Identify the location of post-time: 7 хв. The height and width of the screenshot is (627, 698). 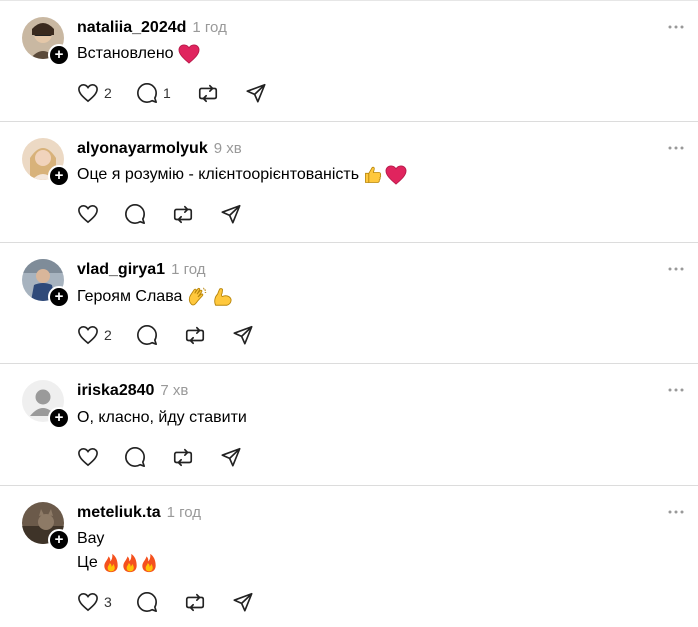
(174, 390).